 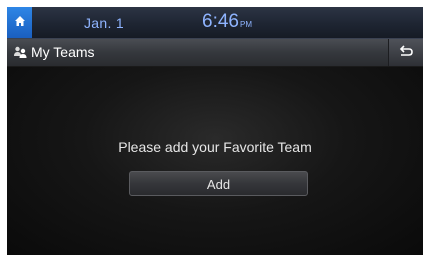 I want to click on status-bar: Jan. 1 6:46PM, so click(x=215, y=23).